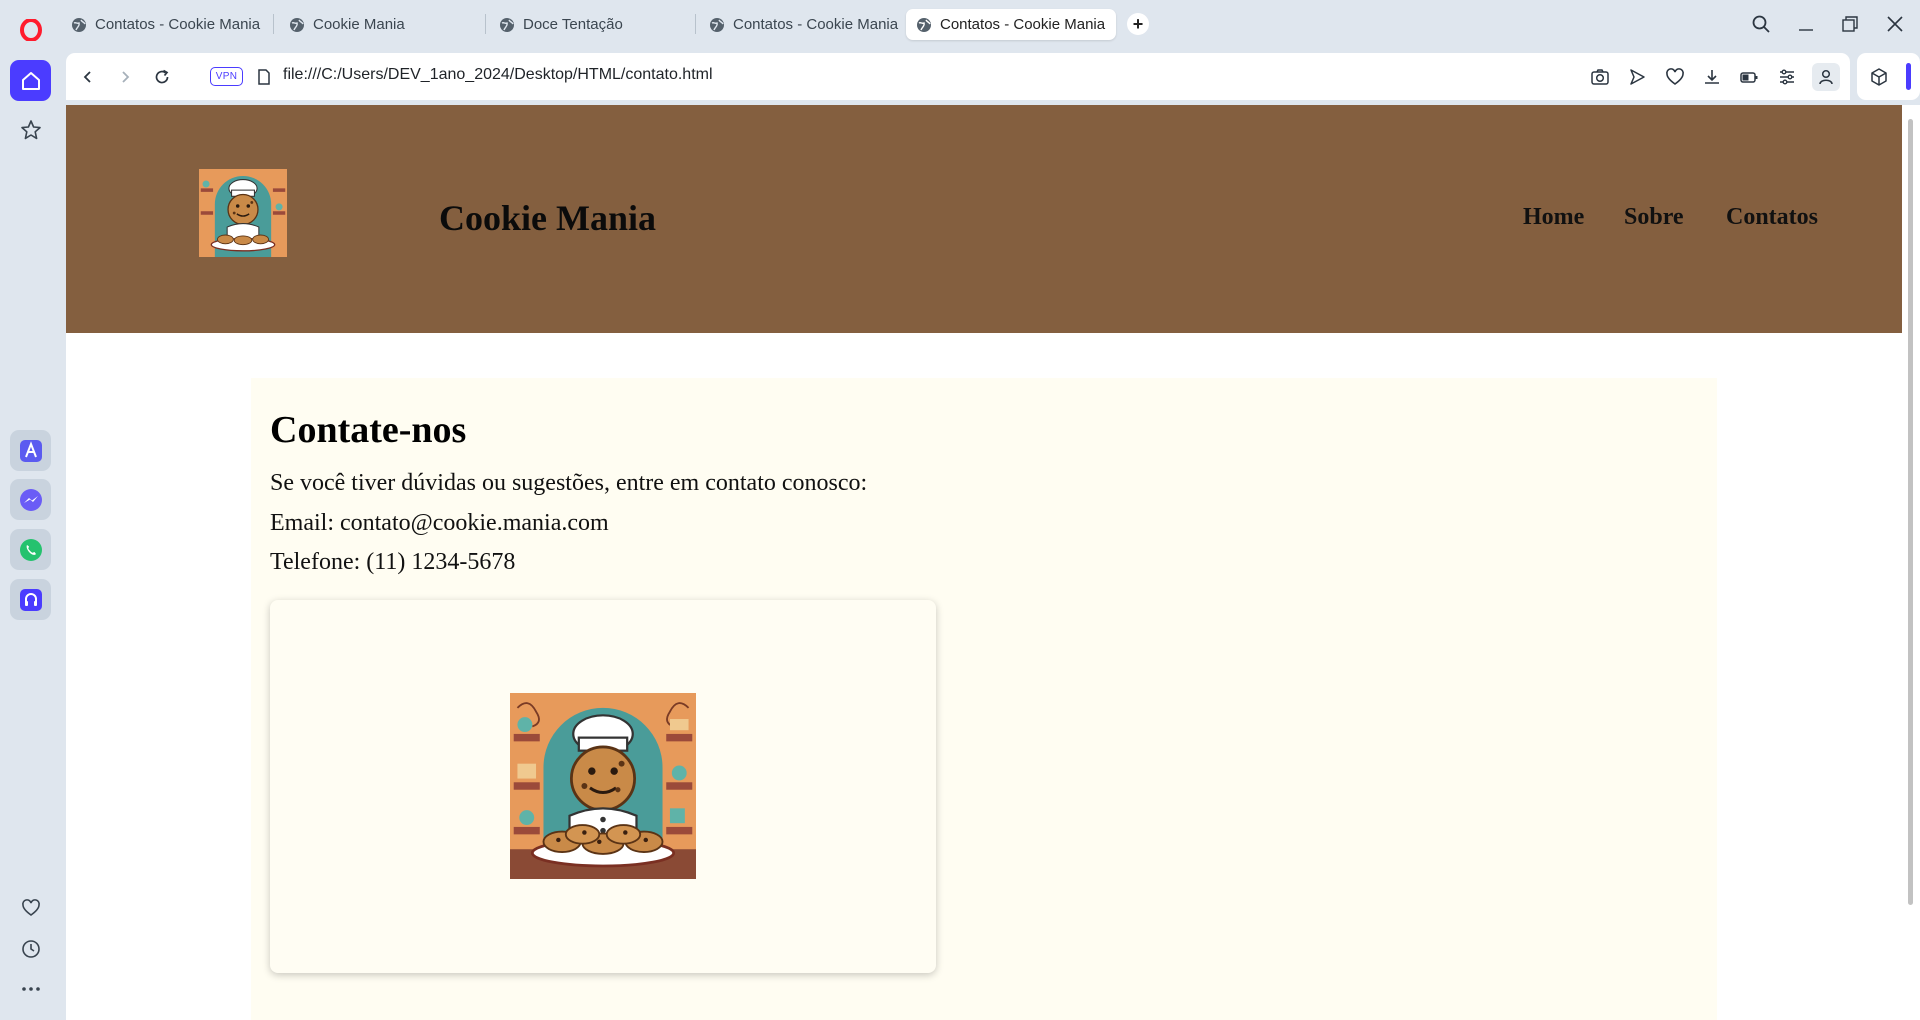  I want to click on bookmark-heart-icon, so click(1675, 77).